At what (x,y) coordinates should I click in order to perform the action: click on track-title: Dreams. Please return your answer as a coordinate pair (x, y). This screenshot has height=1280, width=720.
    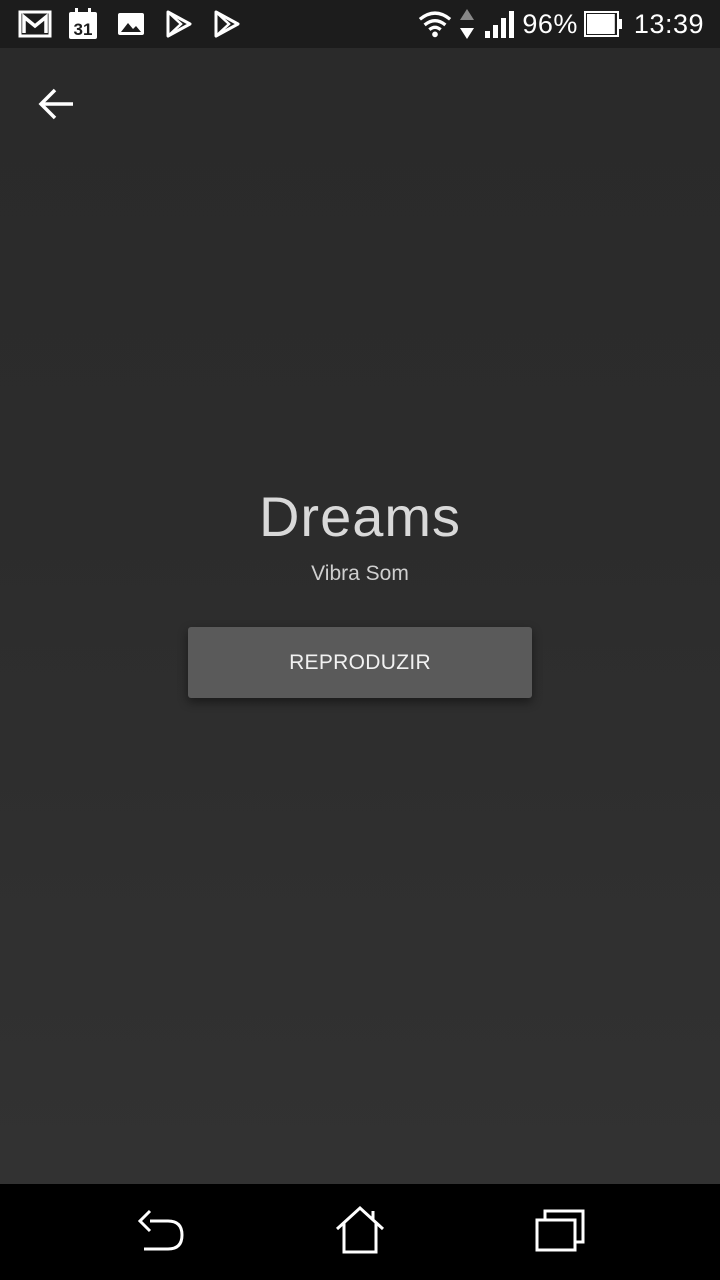
    Looking at the image, I should click on (360, 516).